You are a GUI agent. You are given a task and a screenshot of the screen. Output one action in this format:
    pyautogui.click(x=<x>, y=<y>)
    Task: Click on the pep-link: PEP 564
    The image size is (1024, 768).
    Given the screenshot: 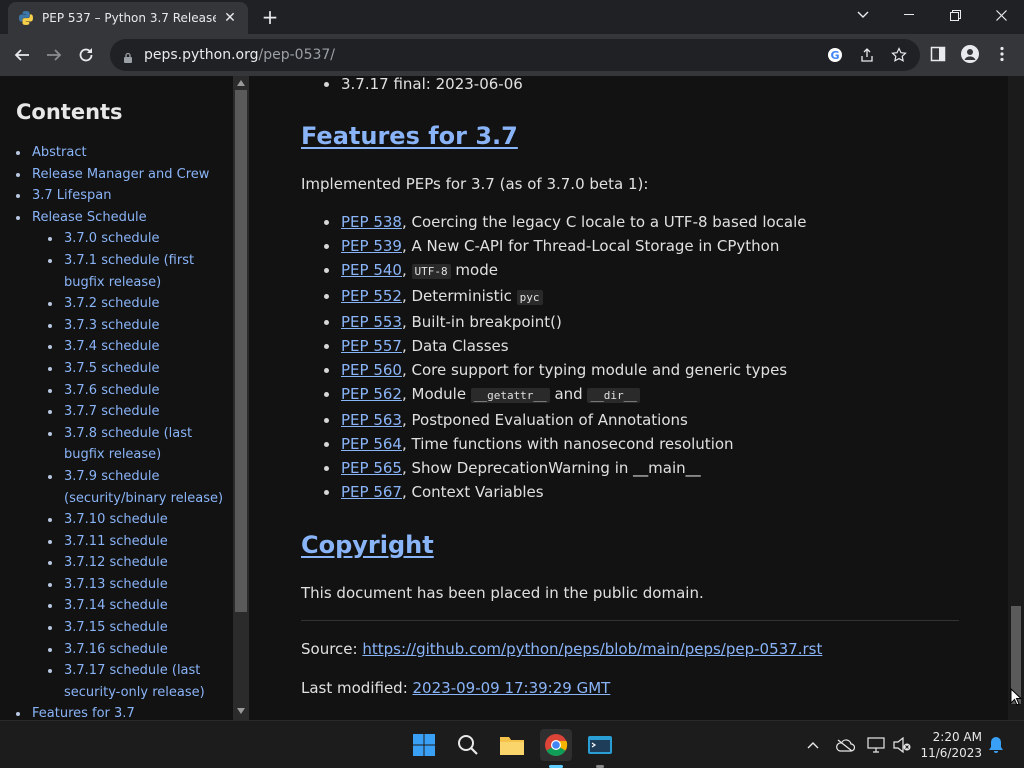 What is the action you would take?
    pyautogui.click(x=371, y=444)
    